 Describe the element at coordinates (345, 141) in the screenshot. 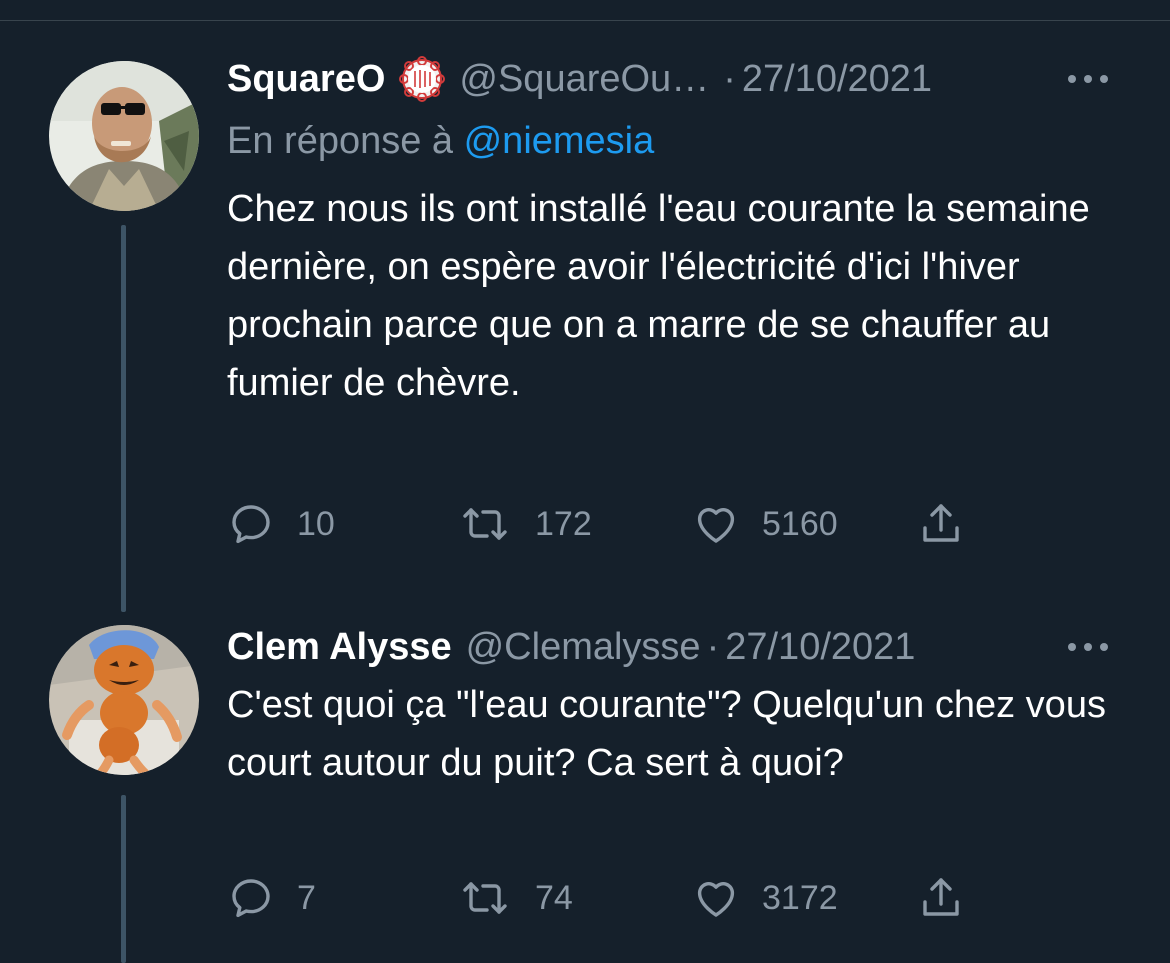

I see `reply-prefix: En réponse à` at that location.